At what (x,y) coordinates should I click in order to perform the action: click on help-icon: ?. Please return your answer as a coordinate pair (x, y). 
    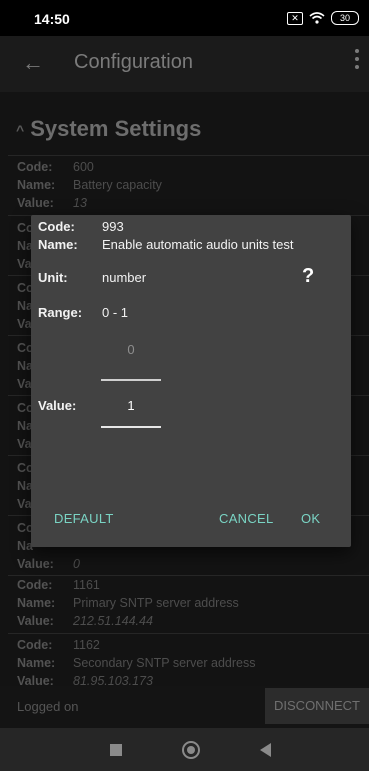
    Looking at the image, I should click on (308, 276).